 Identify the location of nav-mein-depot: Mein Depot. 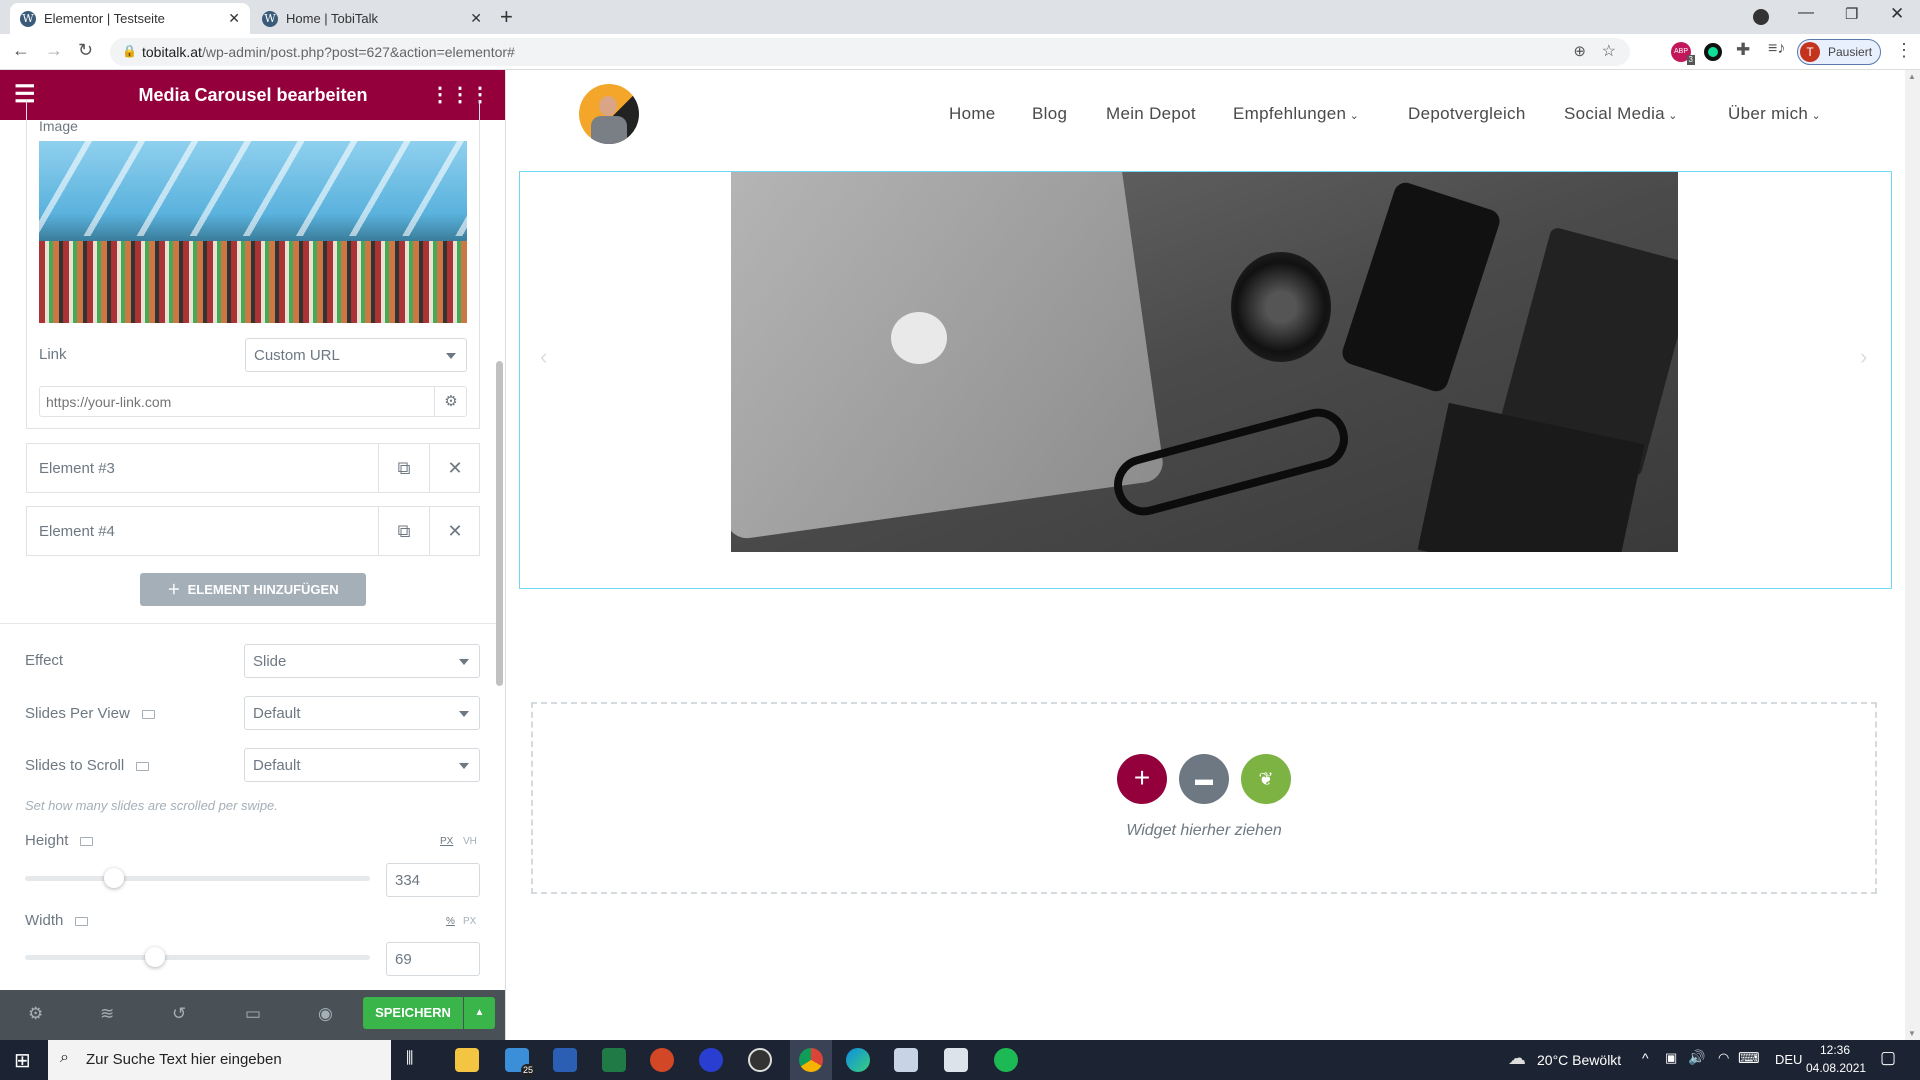
(1151, 114).